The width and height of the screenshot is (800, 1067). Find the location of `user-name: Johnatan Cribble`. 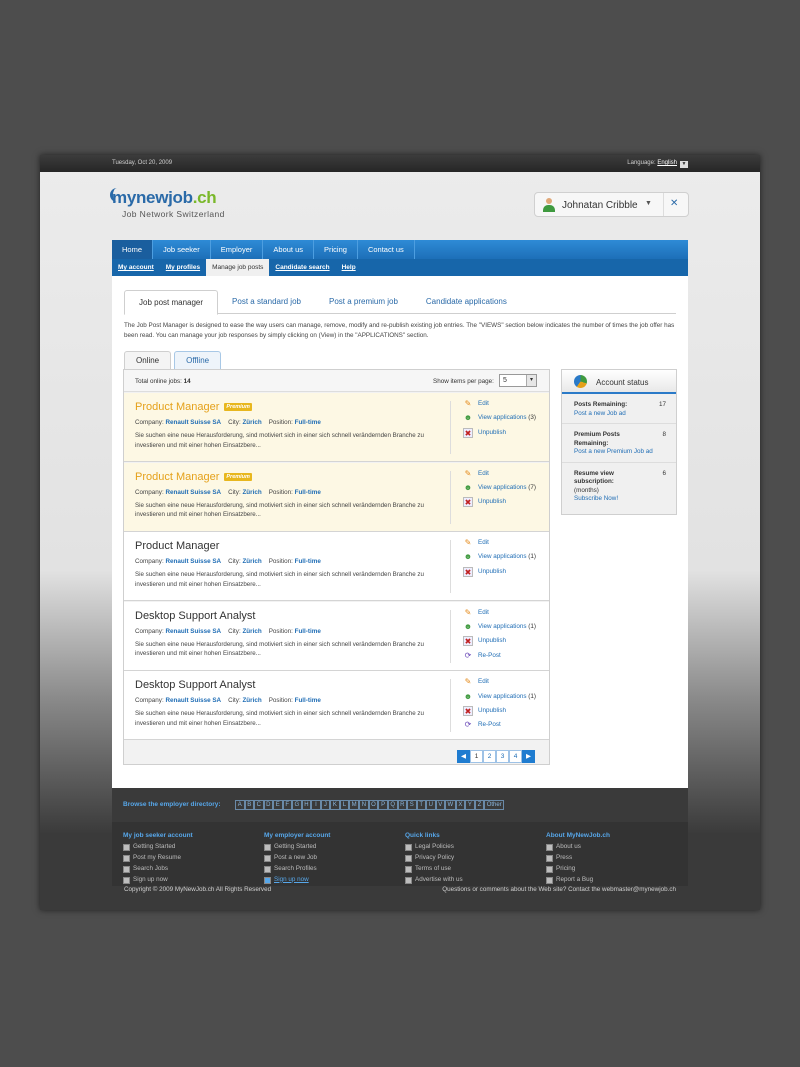

user-name: Johnatan Cribble is located at coordinates (600, 205).